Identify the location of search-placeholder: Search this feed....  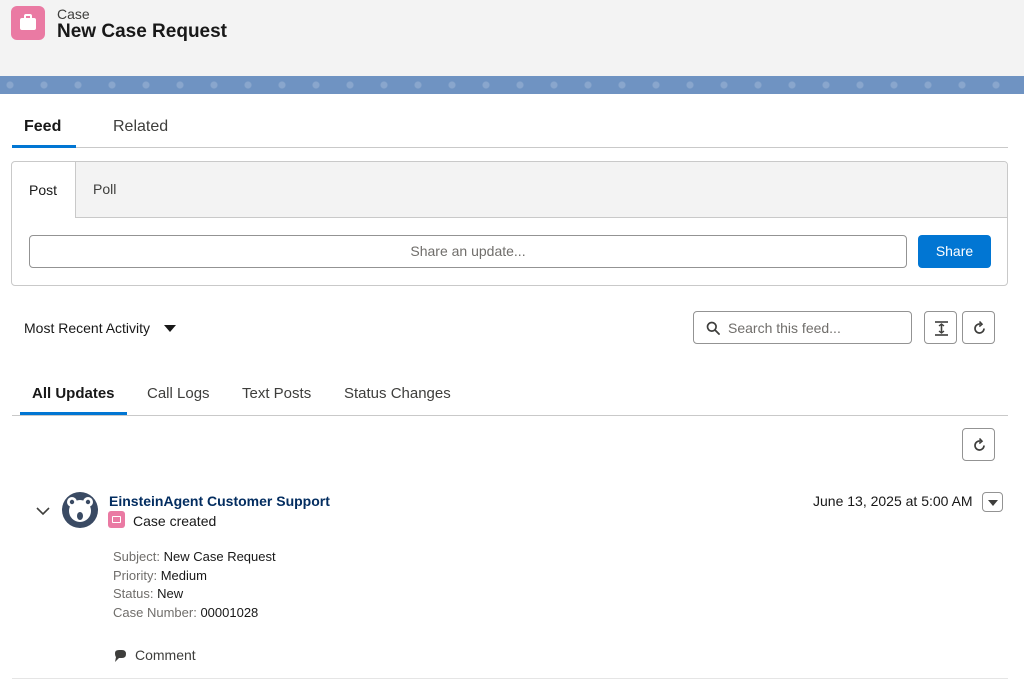
(784, 328).